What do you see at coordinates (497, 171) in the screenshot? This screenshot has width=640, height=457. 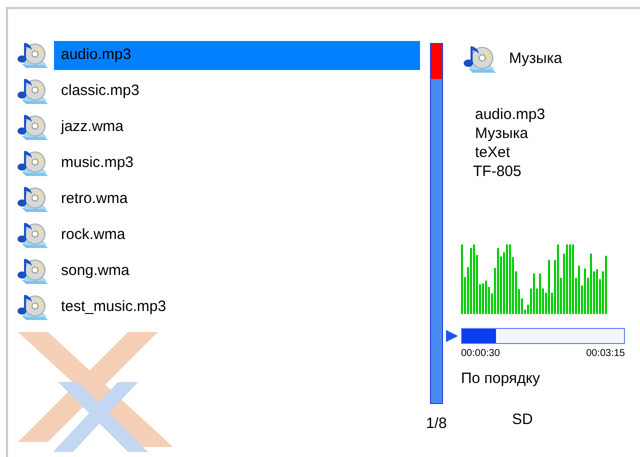 I see `track-info-text: TF-805` at bounding box center [497, 171].